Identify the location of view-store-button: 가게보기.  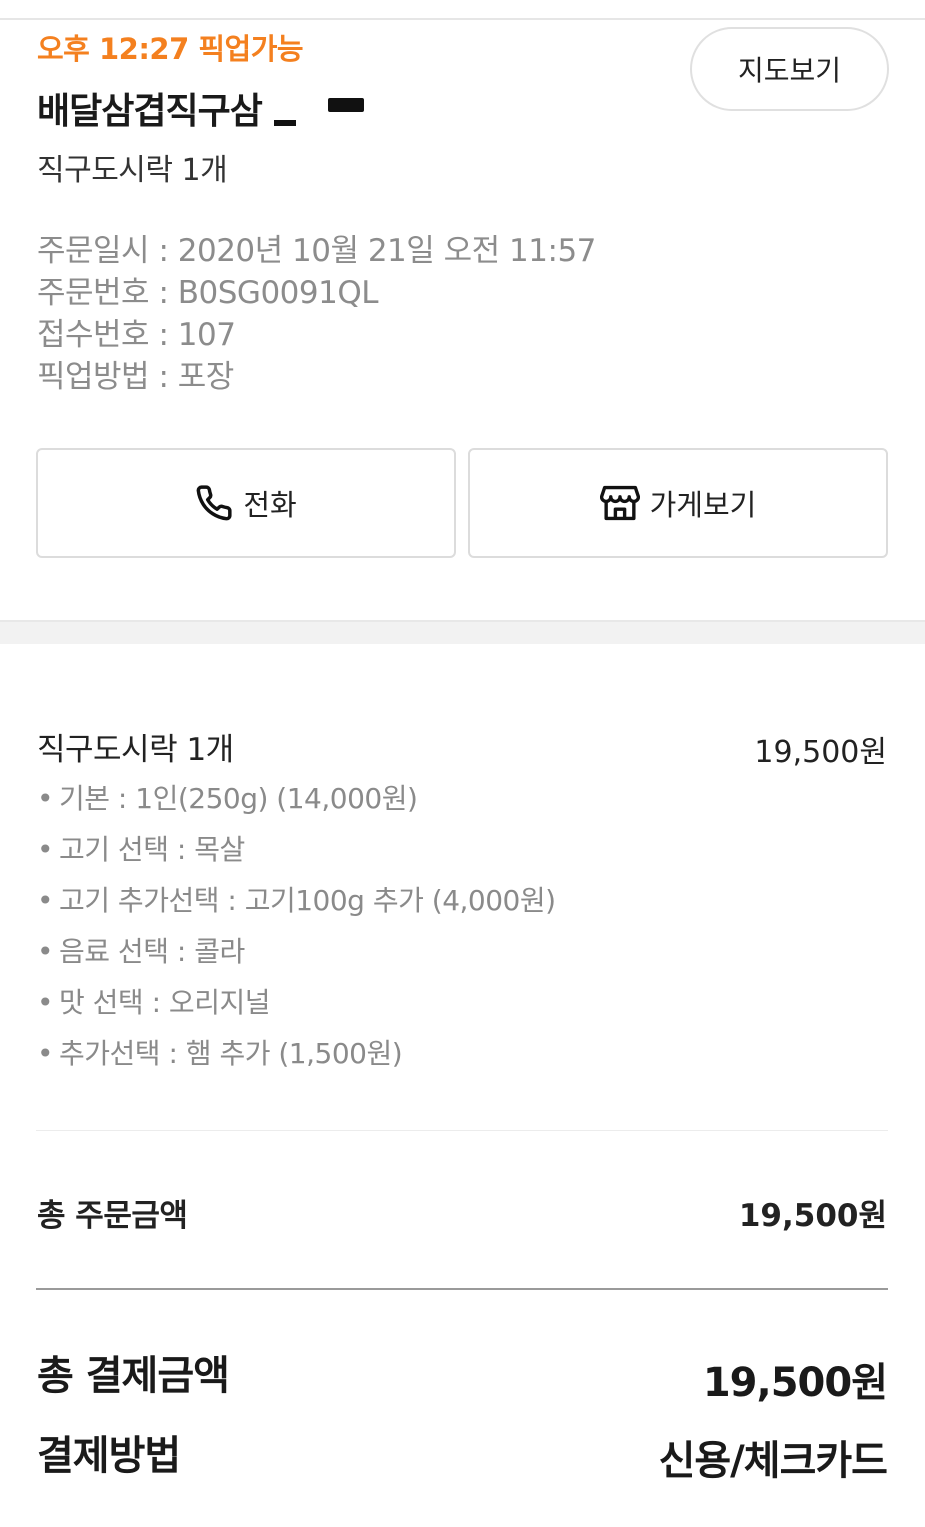
(678, 503).